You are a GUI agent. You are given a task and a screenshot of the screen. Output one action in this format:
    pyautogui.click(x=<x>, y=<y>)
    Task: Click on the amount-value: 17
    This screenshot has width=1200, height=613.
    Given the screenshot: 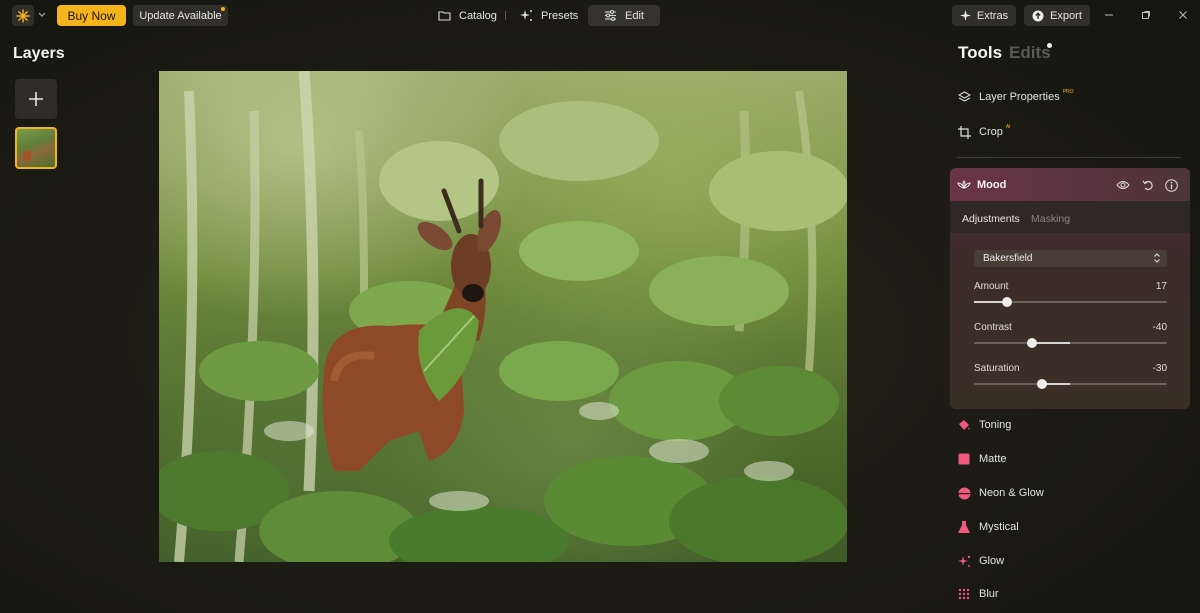 What is the action you would take?
    pyautogui.click(x=1161, y=286)
    